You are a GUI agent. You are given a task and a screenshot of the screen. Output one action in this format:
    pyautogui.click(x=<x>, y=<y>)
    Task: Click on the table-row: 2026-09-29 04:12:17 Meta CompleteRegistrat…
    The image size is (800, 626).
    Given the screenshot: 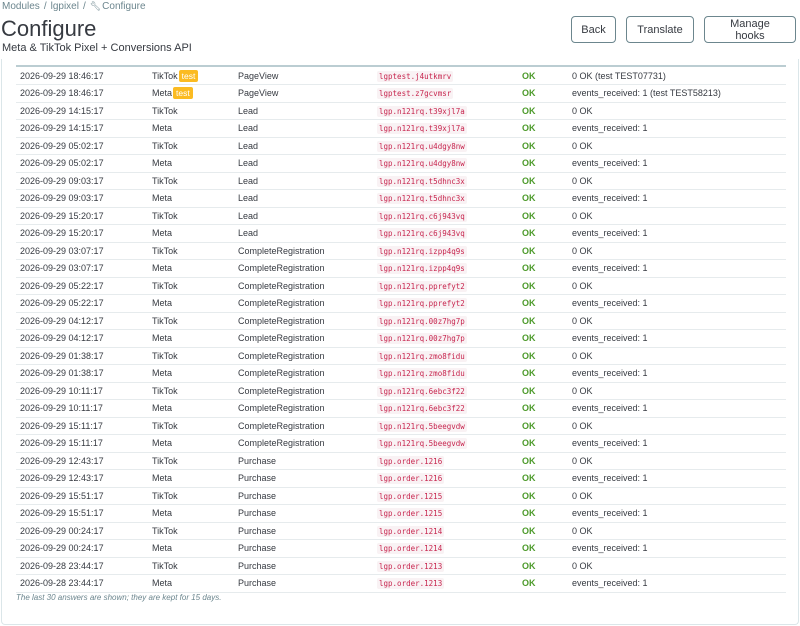 What is the action you would take?
    pyautogui.click(x=401, y=338)
    